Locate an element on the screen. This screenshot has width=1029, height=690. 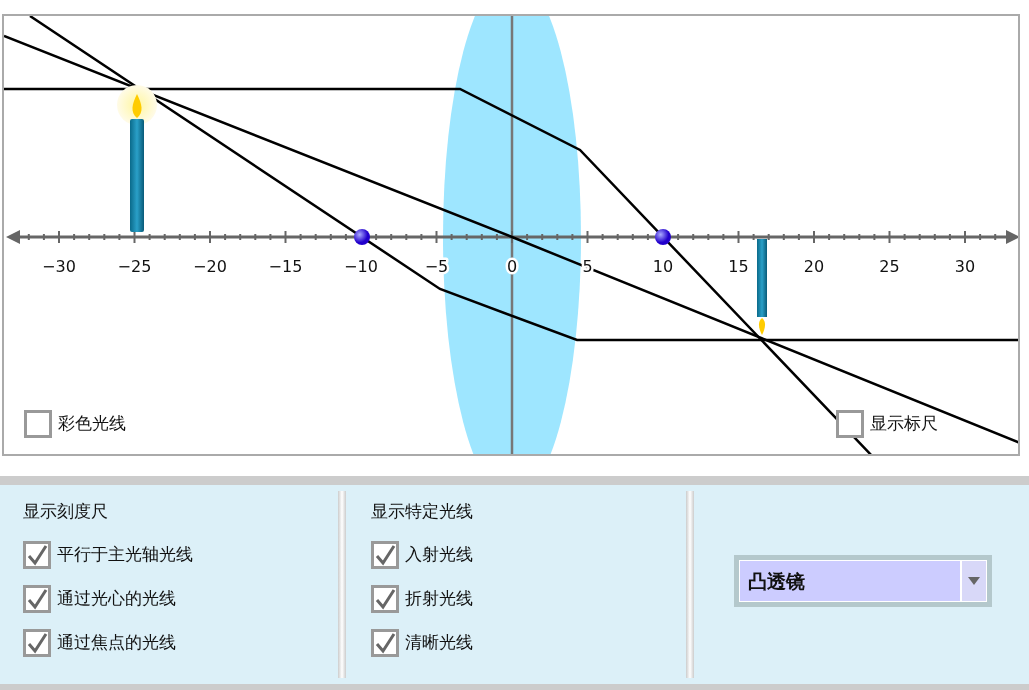
checkbox-label: 显示标尺 is located at coordinates (904, 424).